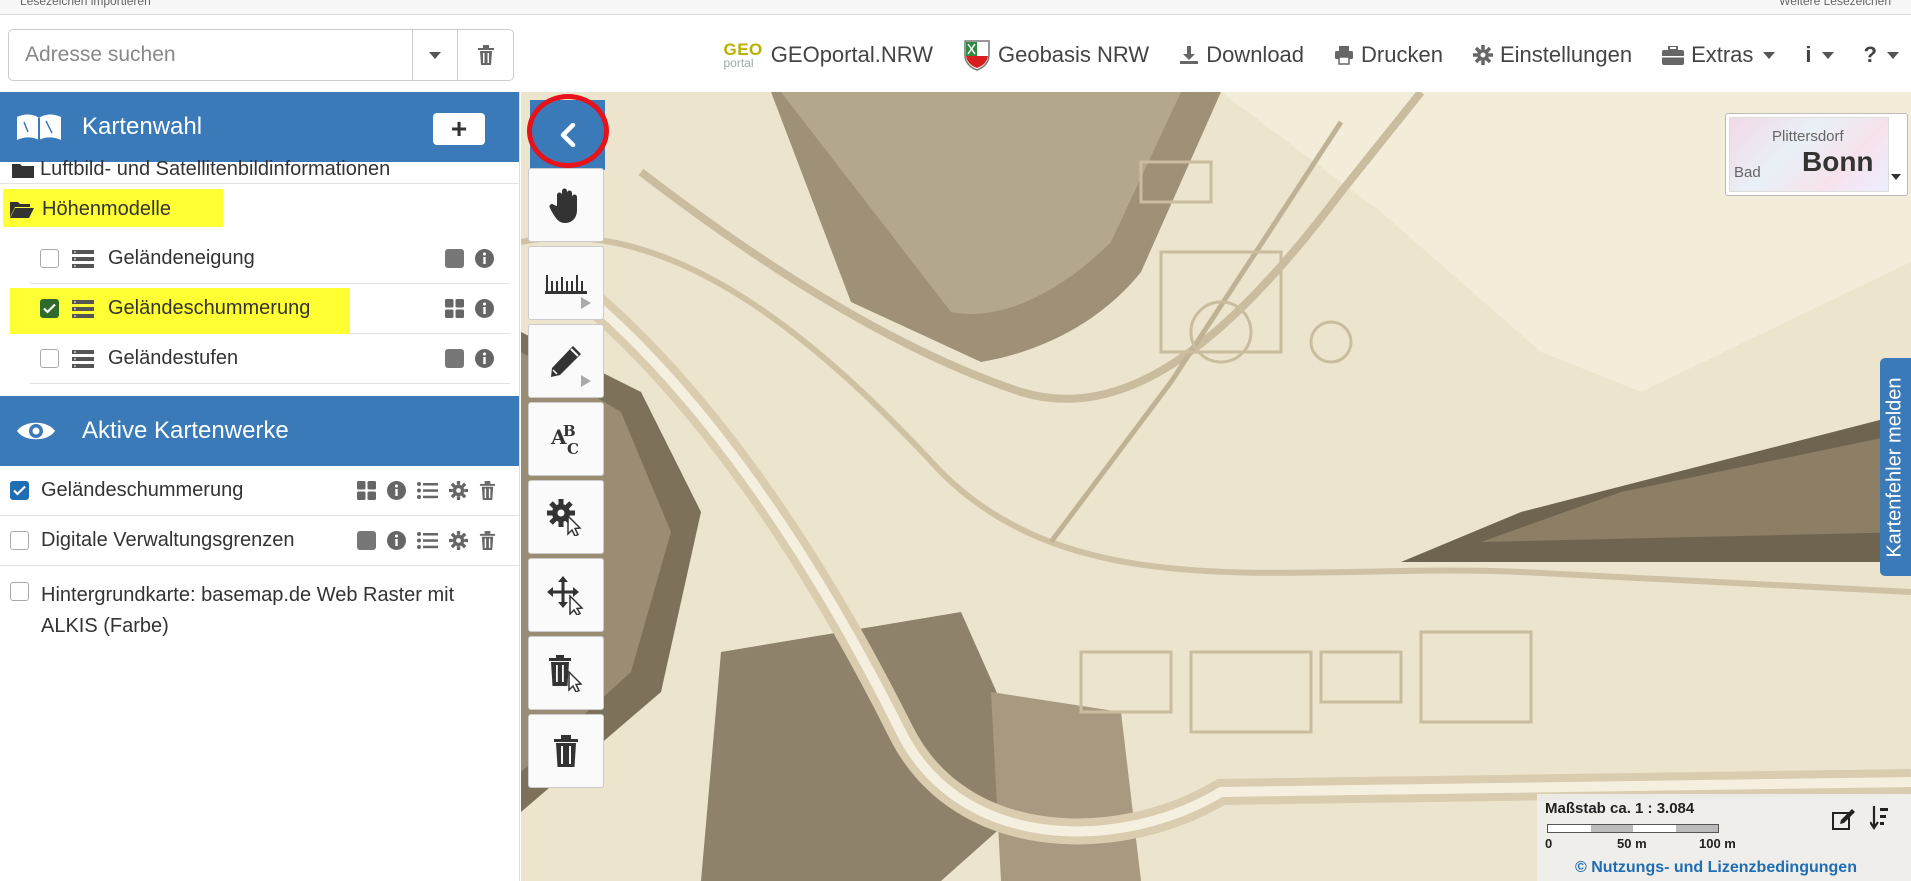  What do you see at coordinates (1344, 55) in the screenshot?
I see `print-icon` at bounding box center [1344, 55].